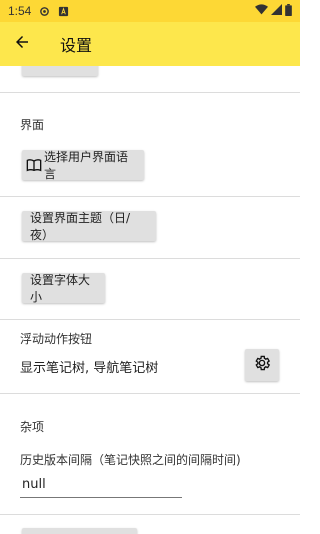  I want to click on back-button, so click(22, 44).